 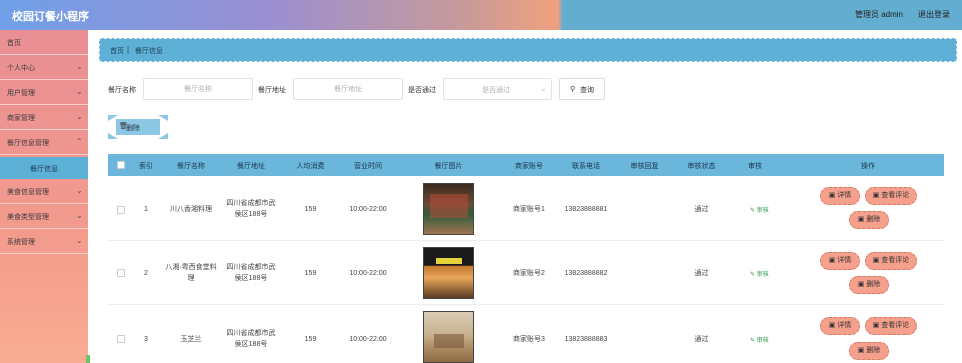 I want to click on query-button: ⚲ 查询, so click(x=582, y=89).